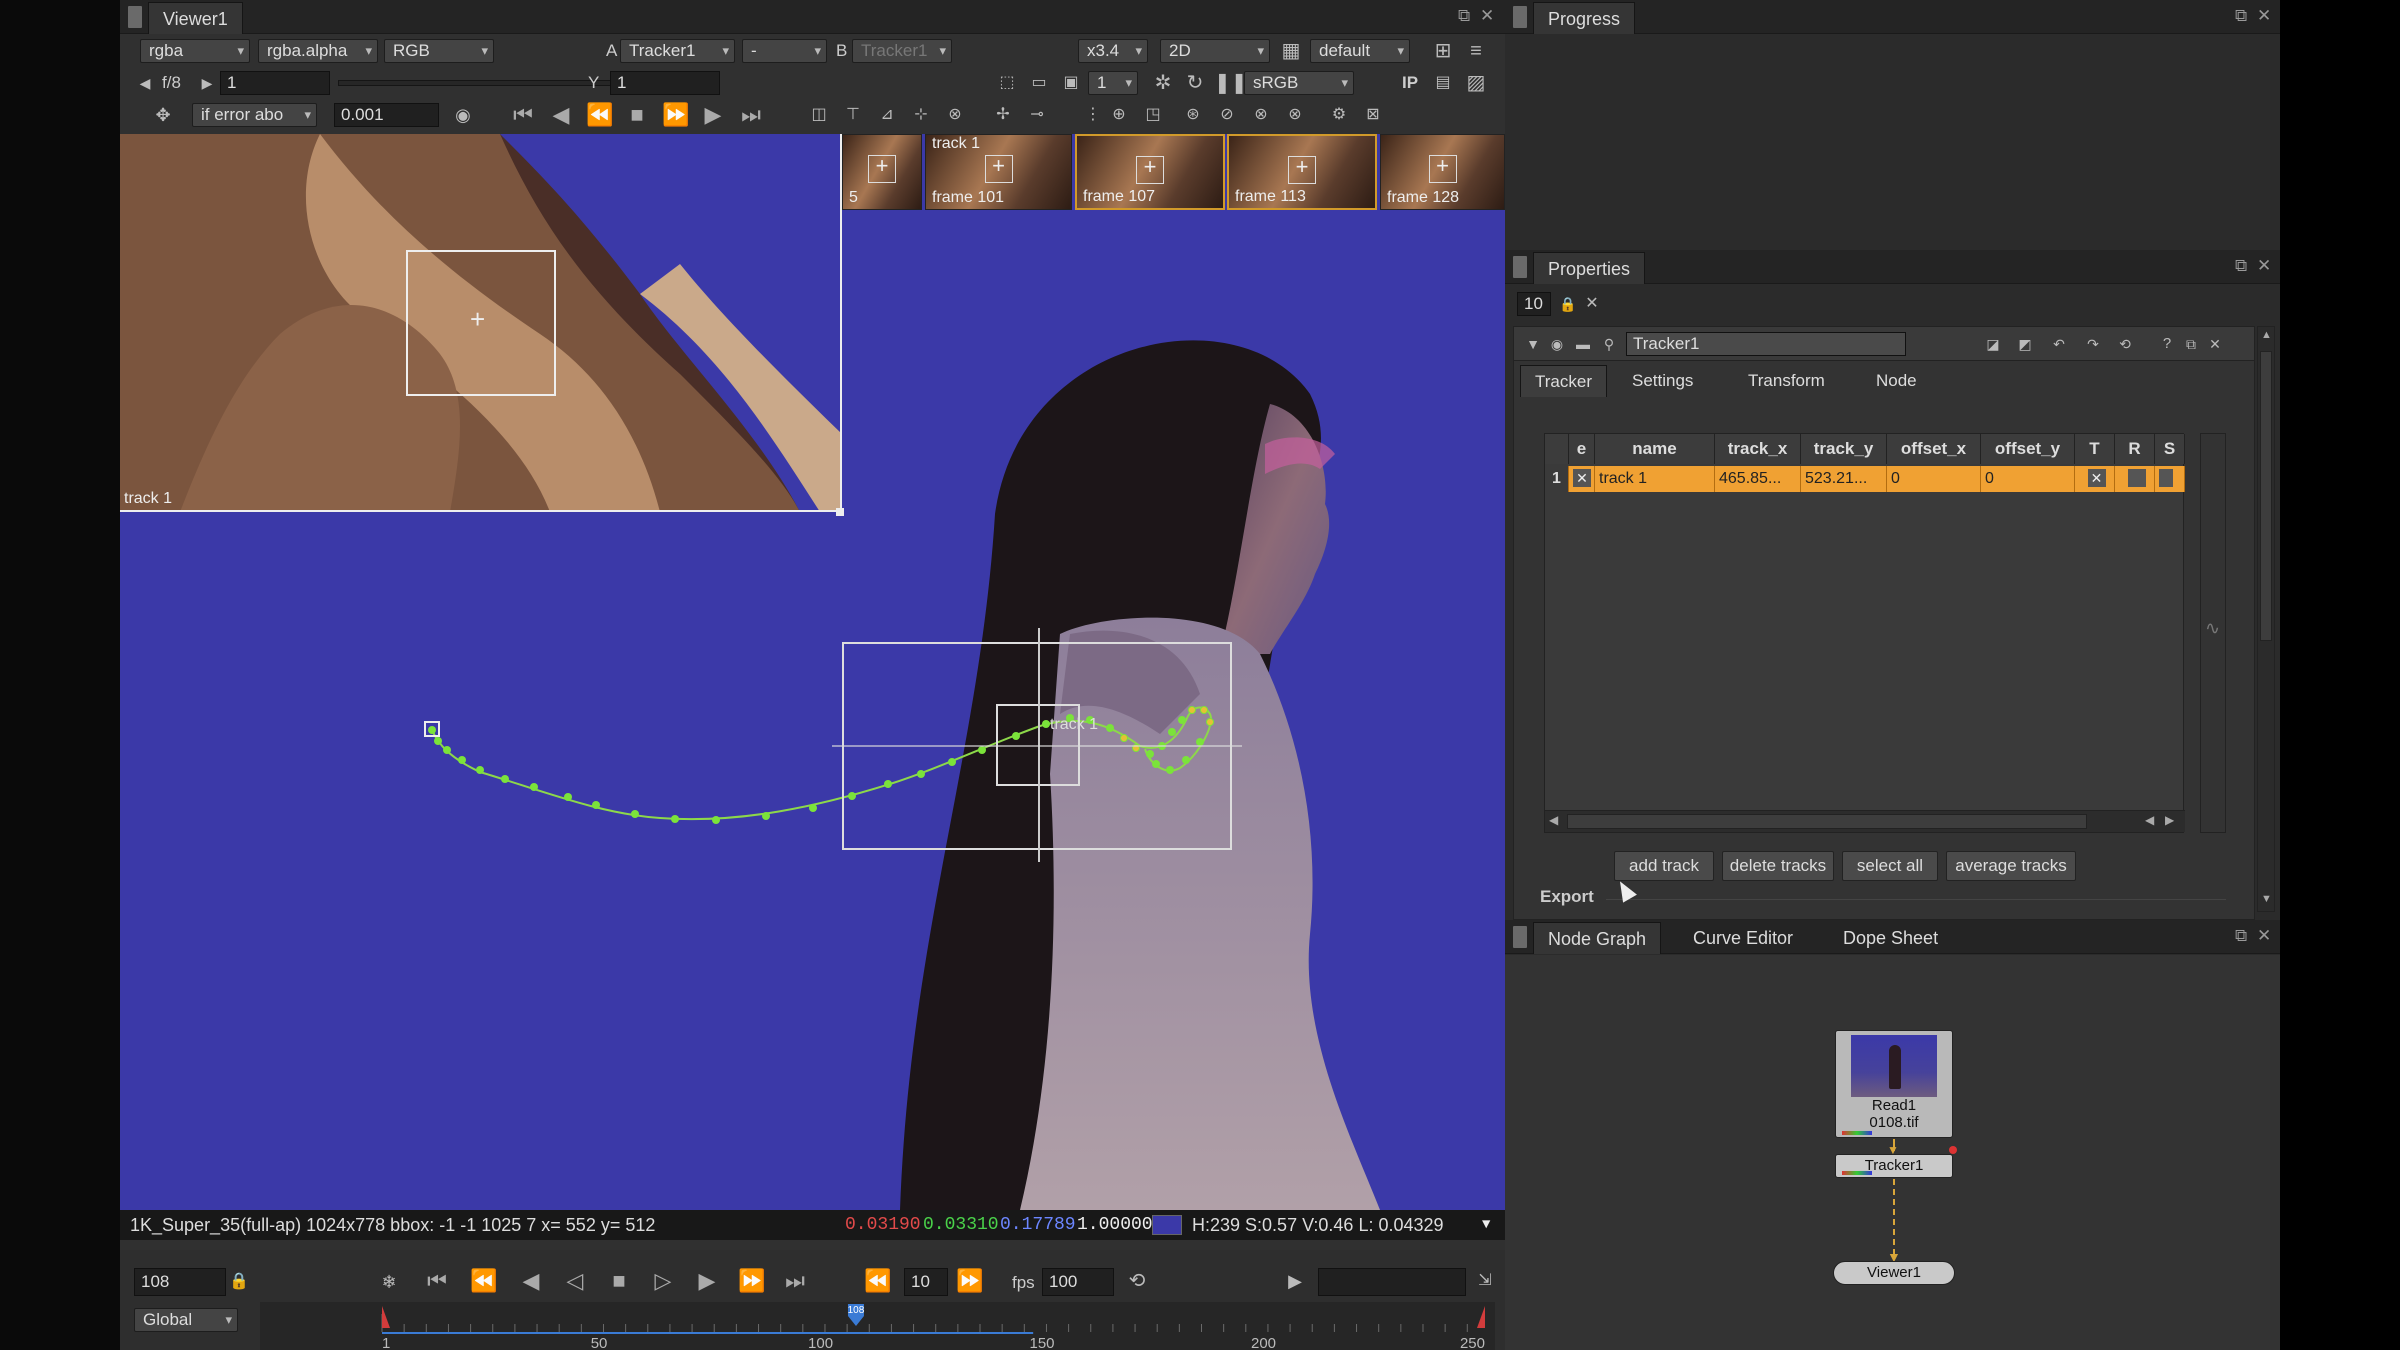 The height and width of the screenshot is (1350, 2400). What do you see at coordinates (1137, 1281) in the screenshot?
I see `loop-icon: ⟲` at bounding box center [1137, 1281].